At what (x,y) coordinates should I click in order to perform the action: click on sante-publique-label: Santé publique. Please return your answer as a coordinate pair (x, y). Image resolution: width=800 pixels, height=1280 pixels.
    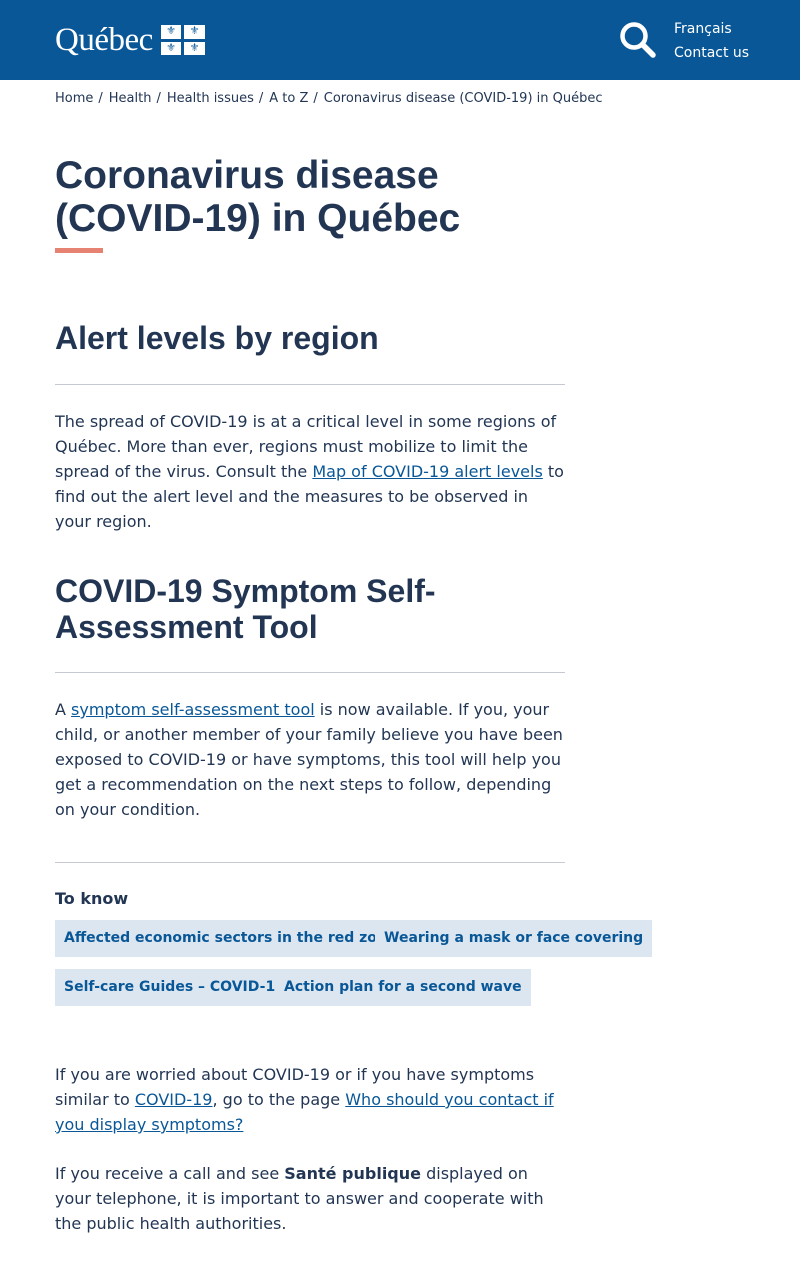
    Looking at the image, I should click on (352, 1173).